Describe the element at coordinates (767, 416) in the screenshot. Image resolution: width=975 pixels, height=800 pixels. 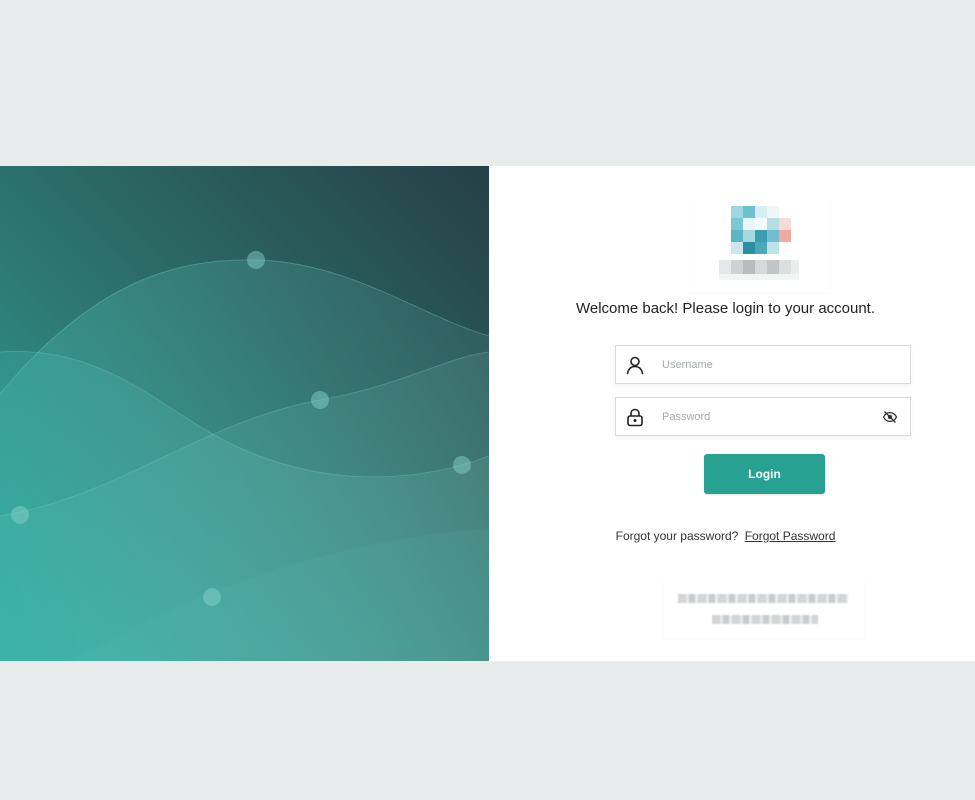
I see `password-input` at that location.